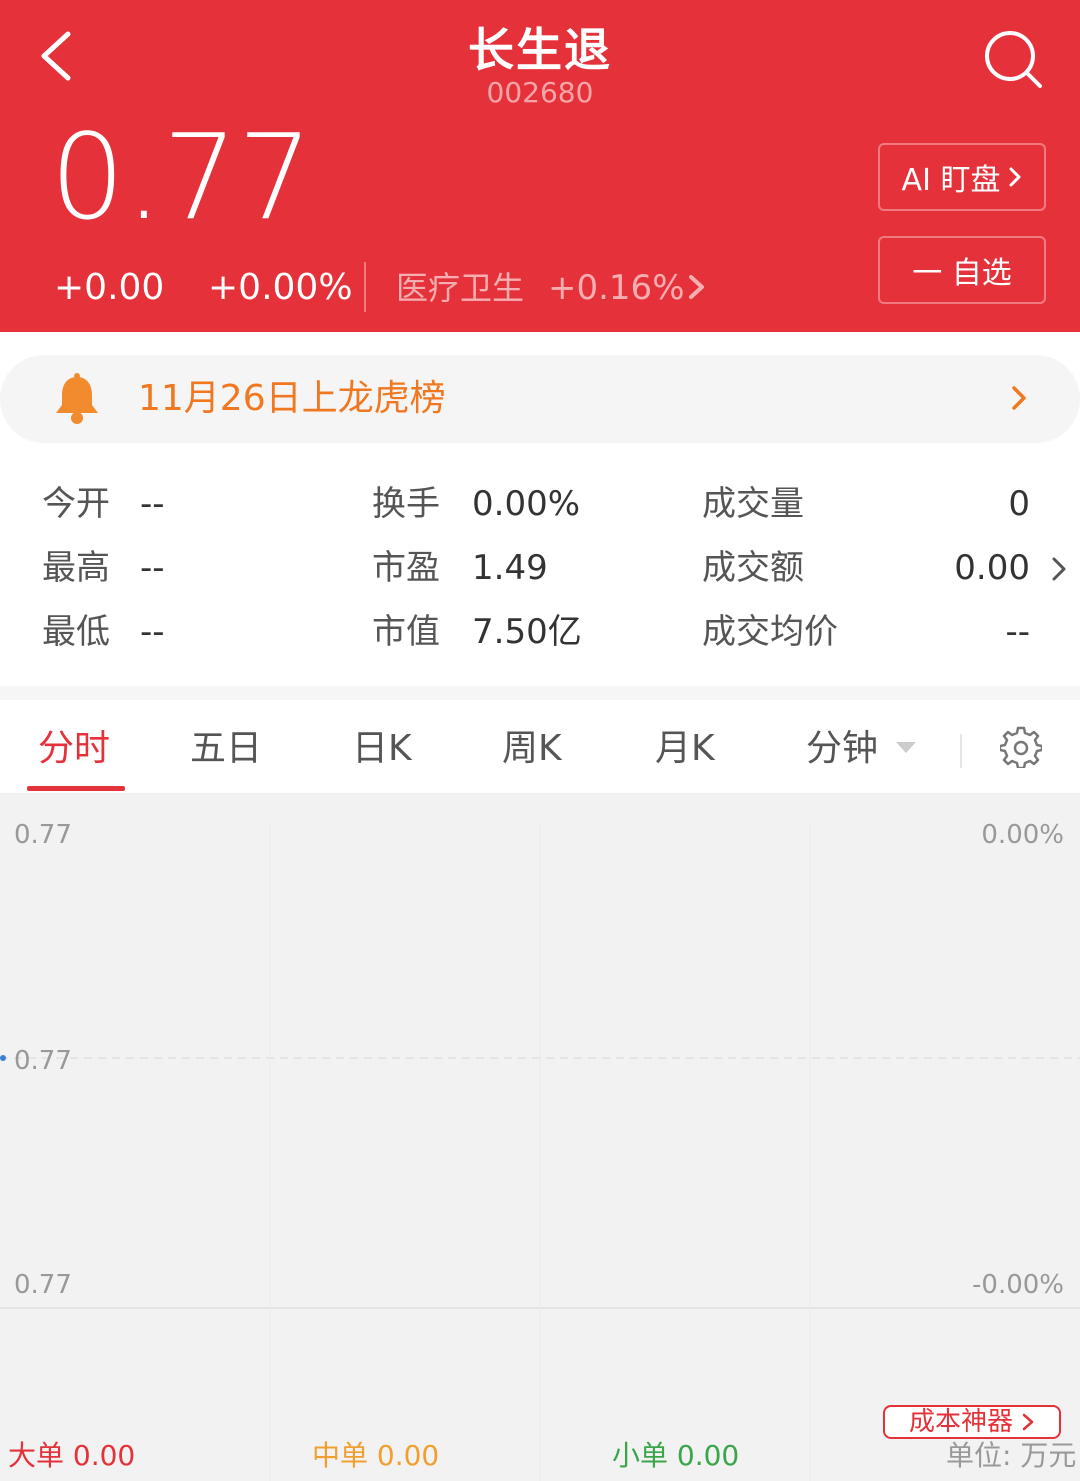 The height and width of the screenshot is (1481, 1080). I want to click on volume-label: 成交量, so click(753, 504).